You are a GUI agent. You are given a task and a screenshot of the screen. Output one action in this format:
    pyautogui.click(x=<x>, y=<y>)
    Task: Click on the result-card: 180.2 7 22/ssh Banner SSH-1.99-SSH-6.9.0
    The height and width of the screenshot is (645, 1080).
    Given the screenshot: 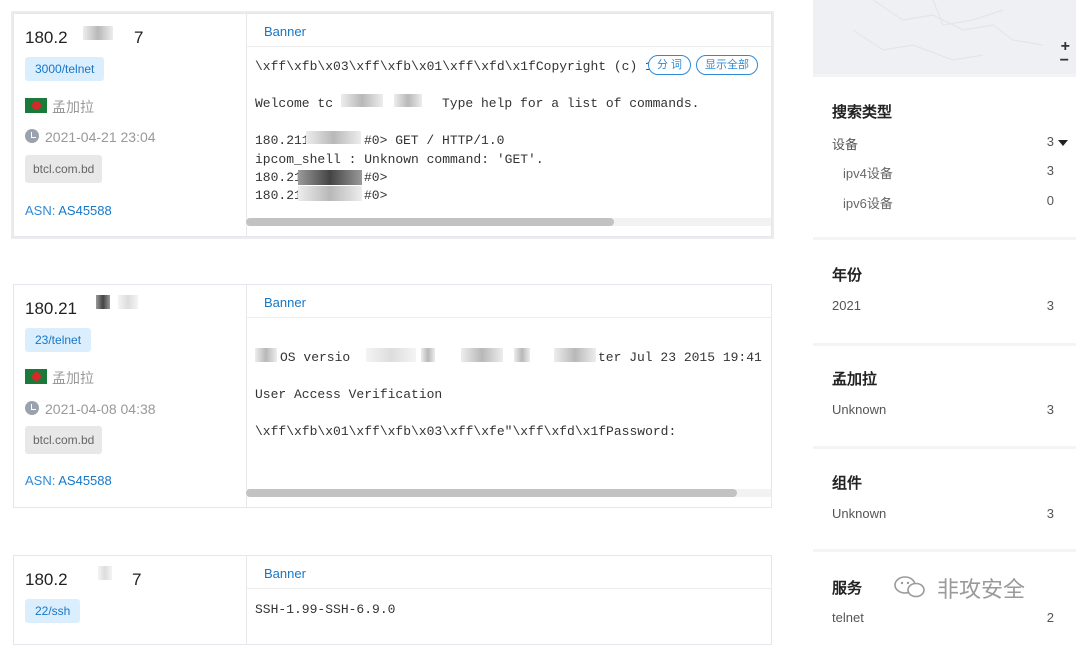 What is the action you would take?
    pyautogui.click(x=392, y=600)
    